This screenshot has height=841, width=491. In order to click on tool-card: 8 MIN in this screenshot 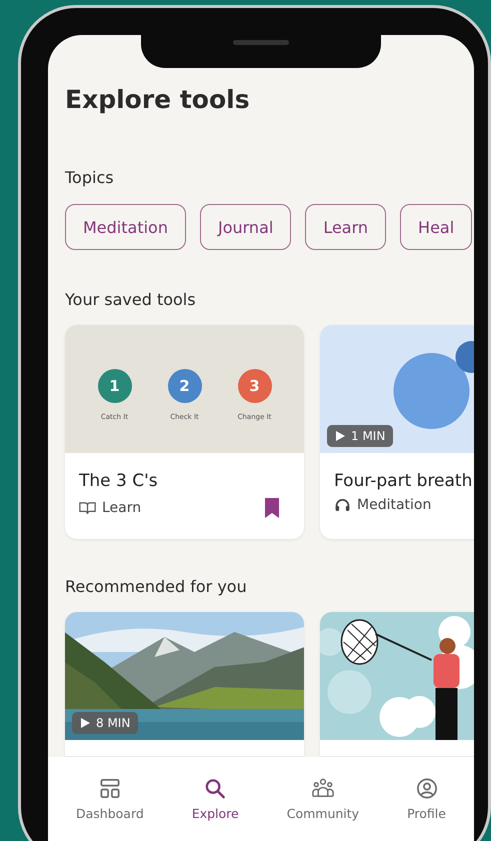, I will do `click(184, 684)`.